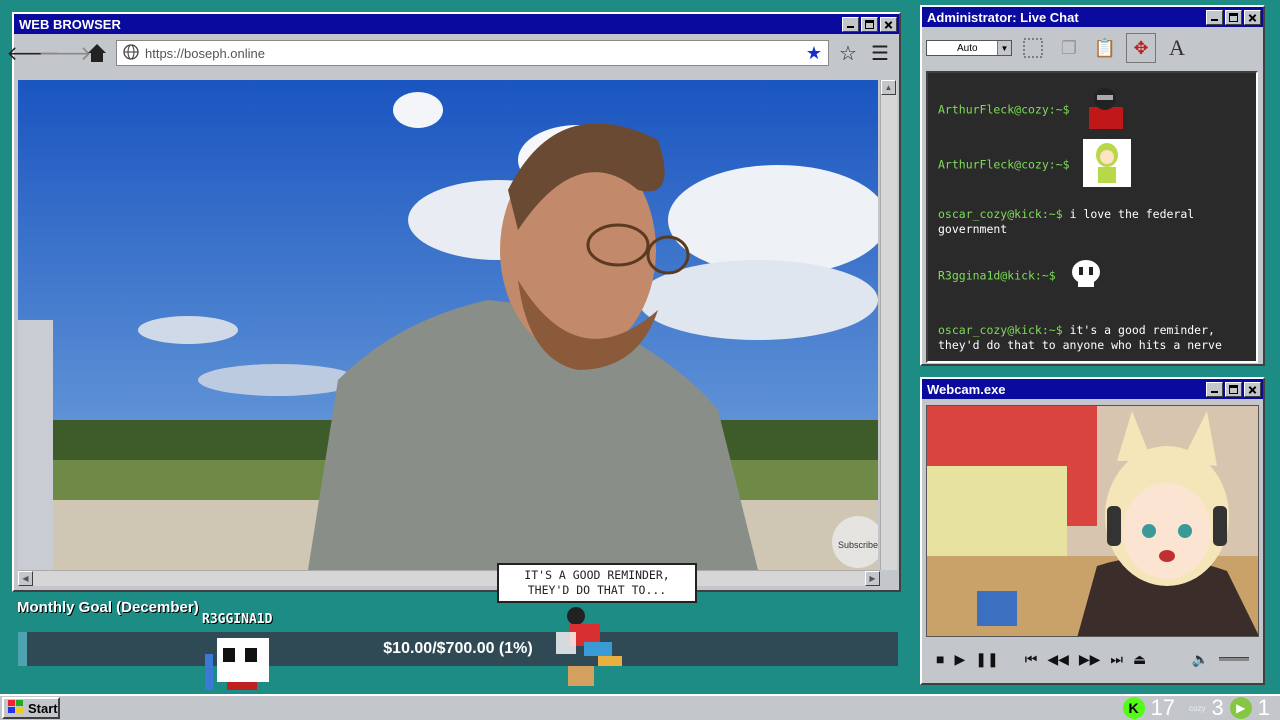  Describe the element at coordinates (1200, 659) in the screenshot. I see `volume-icon: 🔈` at that location.